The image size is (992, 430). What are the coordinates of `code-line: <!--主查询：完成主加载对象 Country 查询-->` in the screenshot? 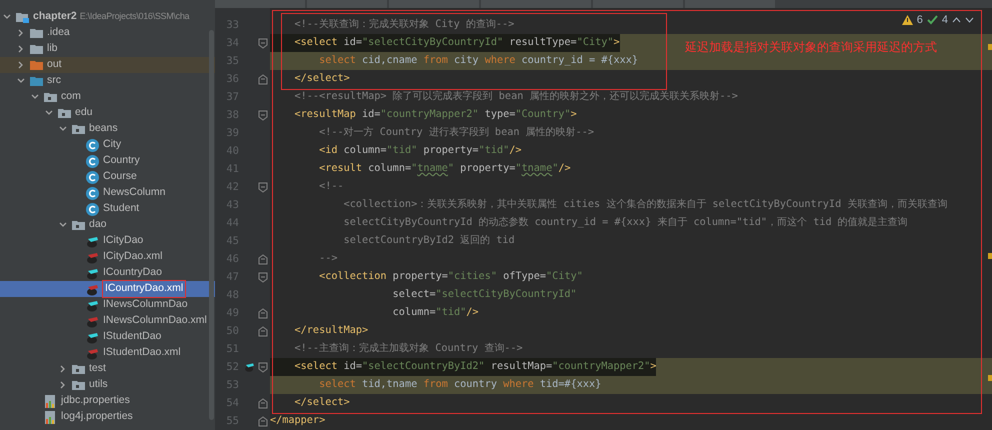 It's located at (408, 349).